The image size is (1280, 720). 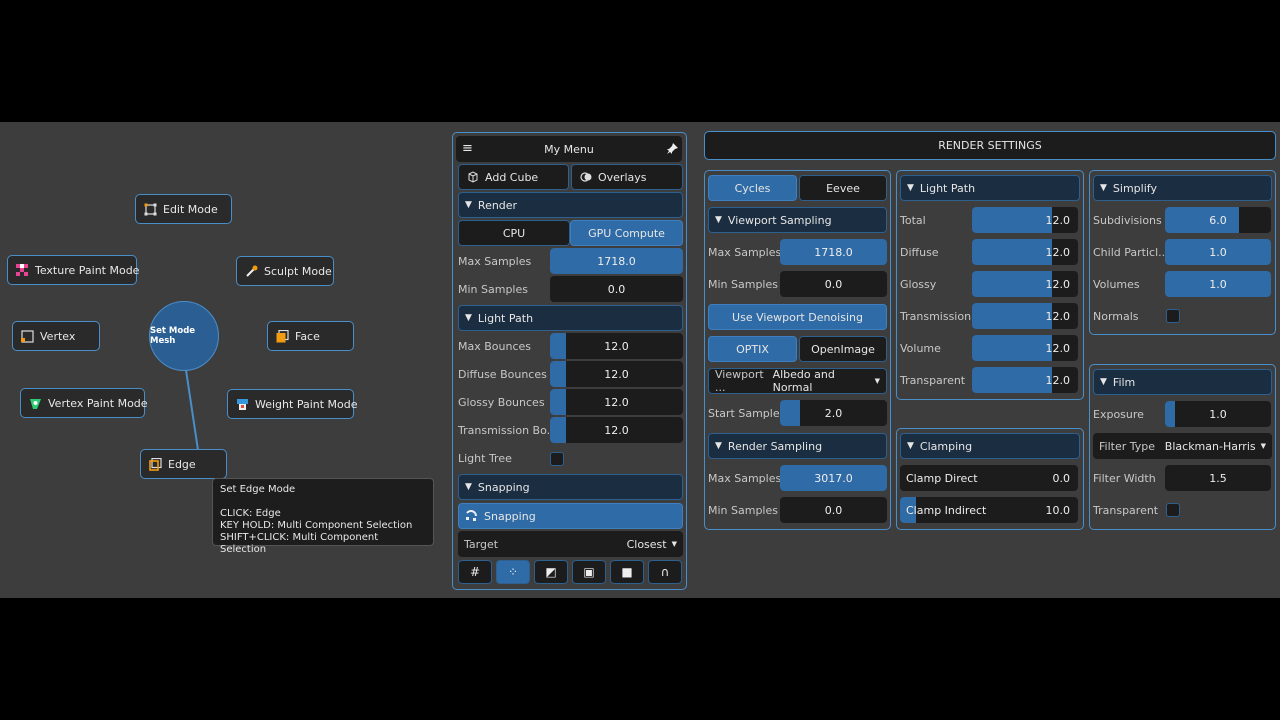 I want to click on child-particles-value: 1.0, so click(x=1218, y=252).